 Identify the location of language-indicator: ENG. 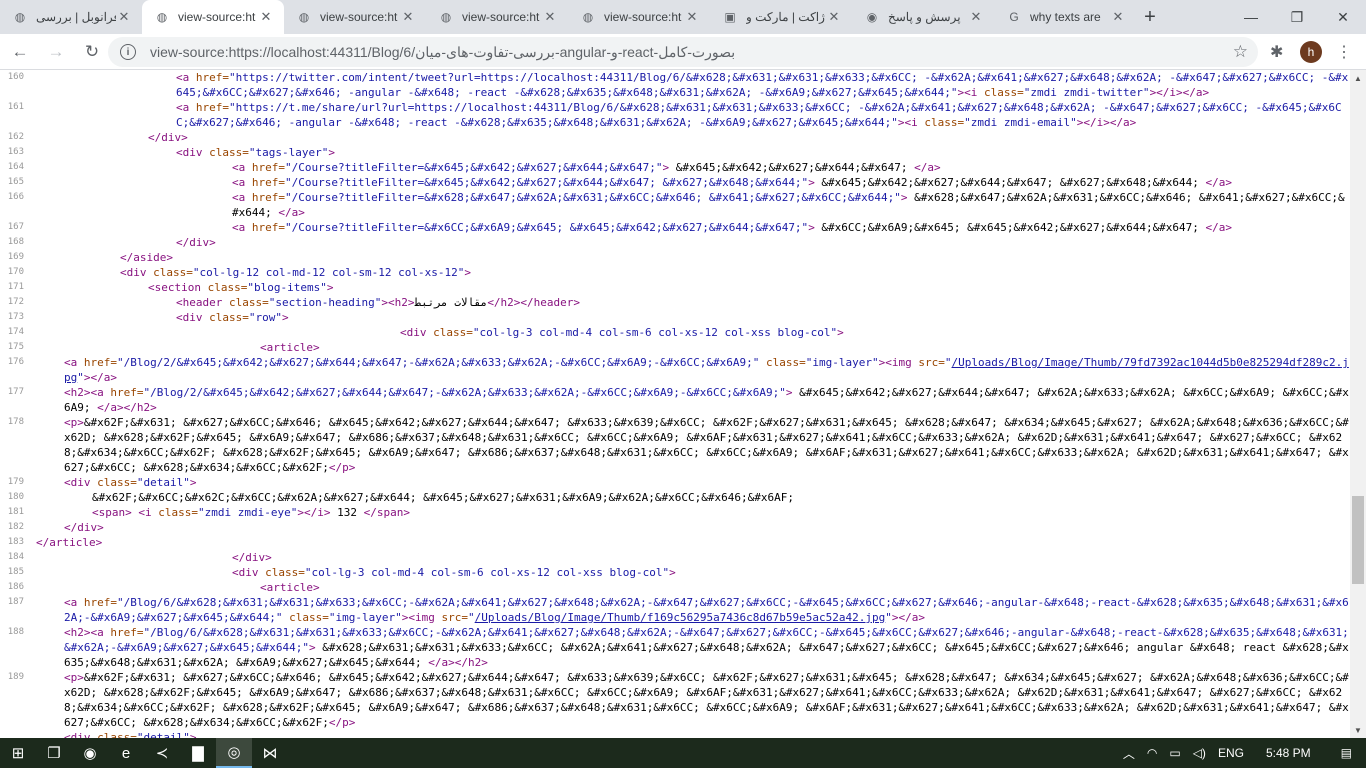
(1231, 753).